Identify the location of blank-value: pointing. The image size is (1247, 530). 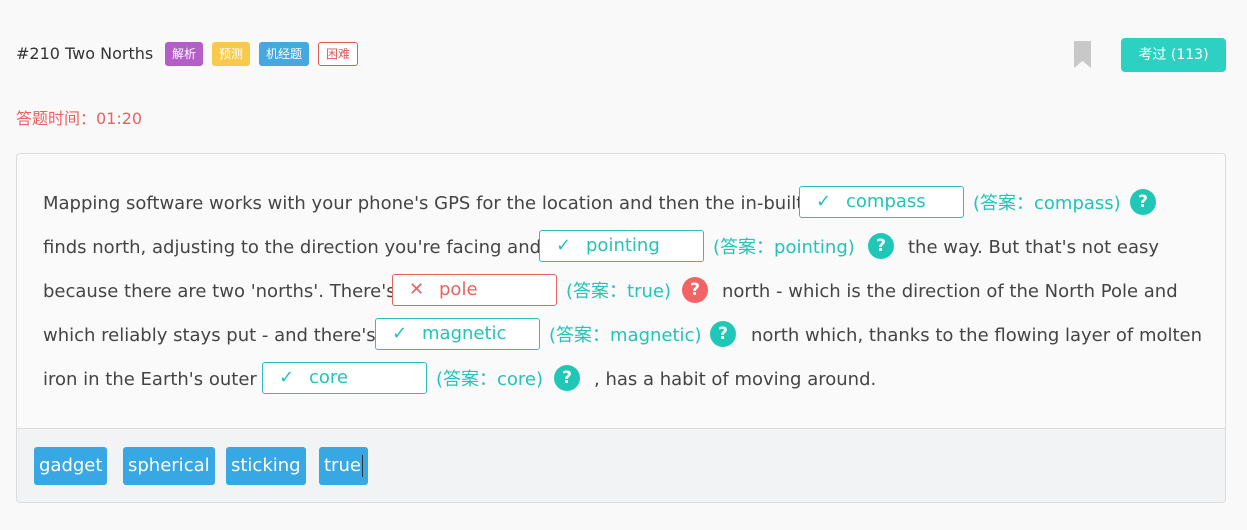
(623, 245).